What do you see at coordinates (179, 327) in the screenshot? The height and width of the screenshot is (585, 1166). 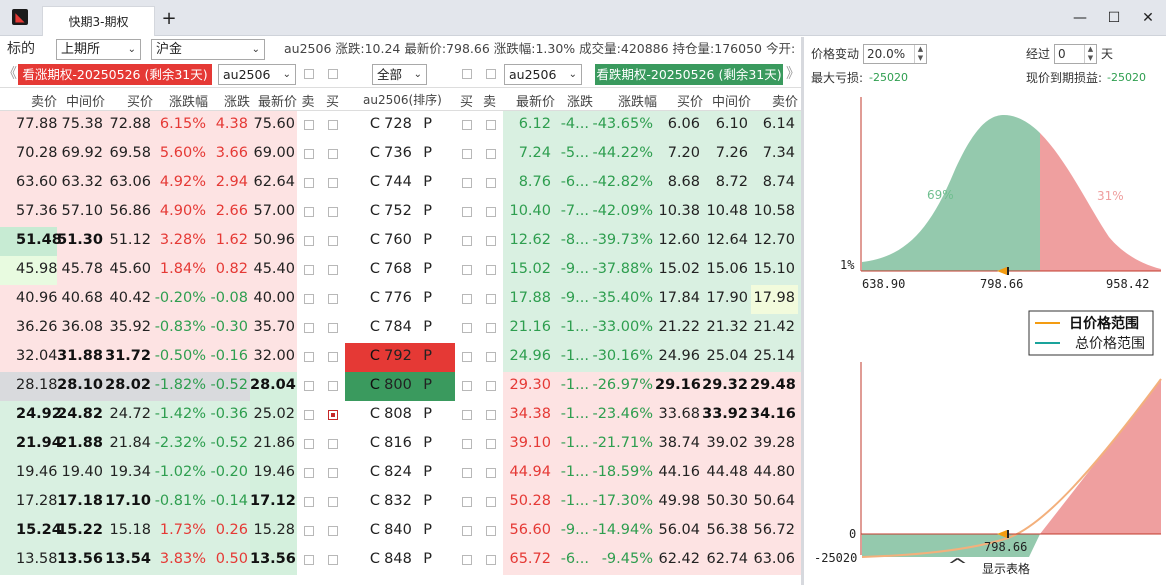 I see `cell-c-pct: -0.83%` at bounding box center [179, 327].